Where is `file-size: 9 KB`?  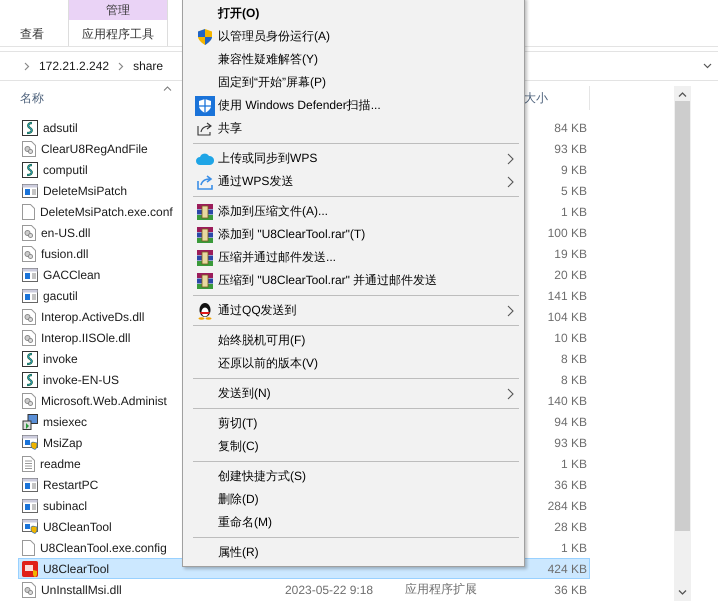
file-size: 9 KB is located at coordinates (573, 169).